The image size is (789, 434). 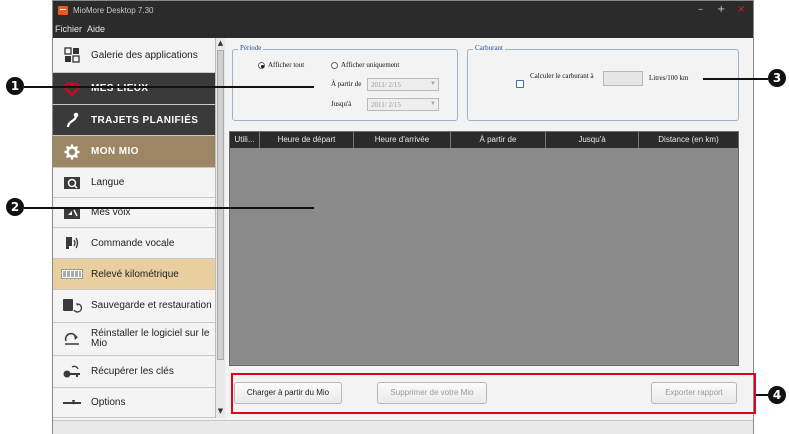 What do you see at coordinates (762, 395) in the screenshot?
I see `callout-4-line` at bounding box center [762, 395].